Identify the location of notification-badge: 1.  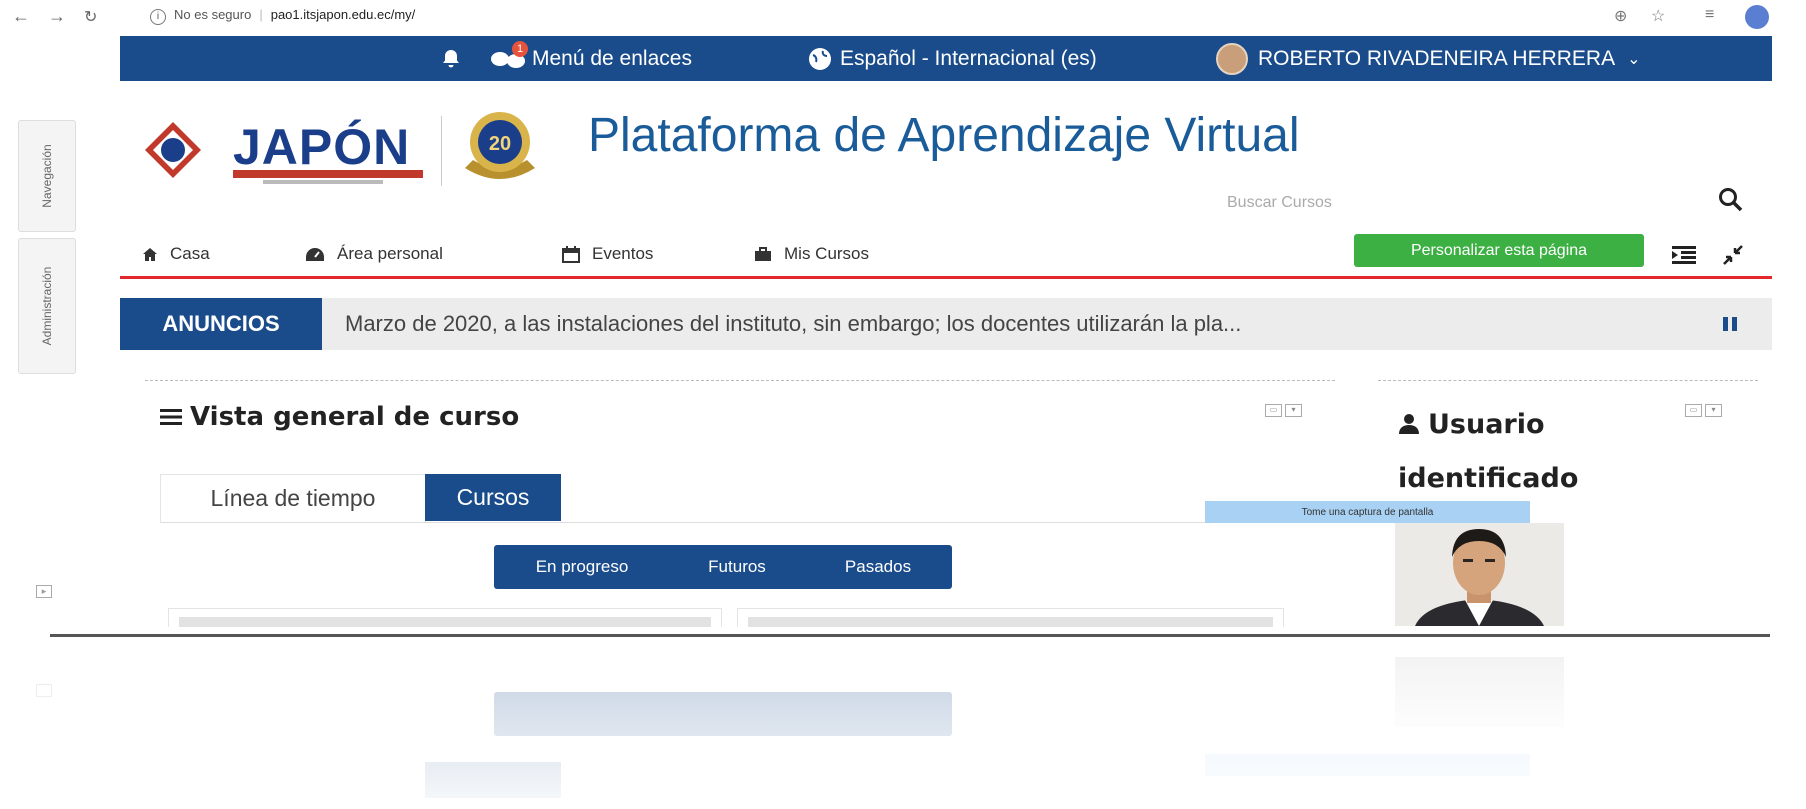
(520, 49).